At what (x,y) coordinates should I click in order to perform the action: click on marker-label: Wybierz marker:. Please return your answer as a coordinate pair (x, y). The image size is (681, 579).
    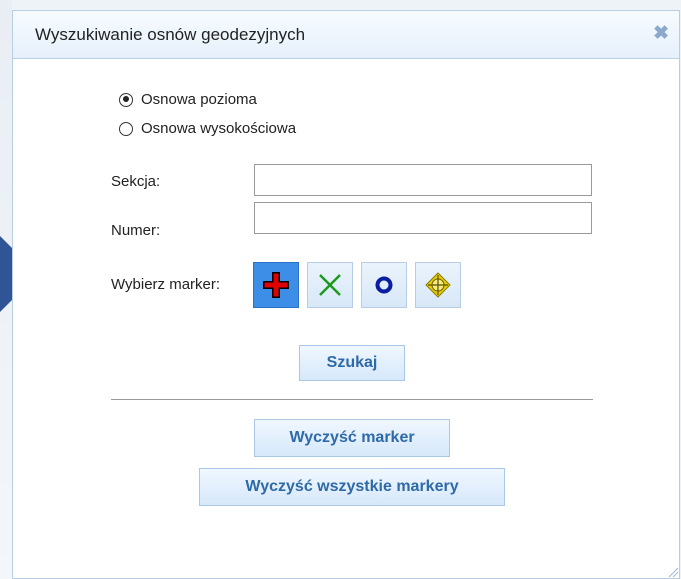
    Looking at the image, I should click on (166, 284).